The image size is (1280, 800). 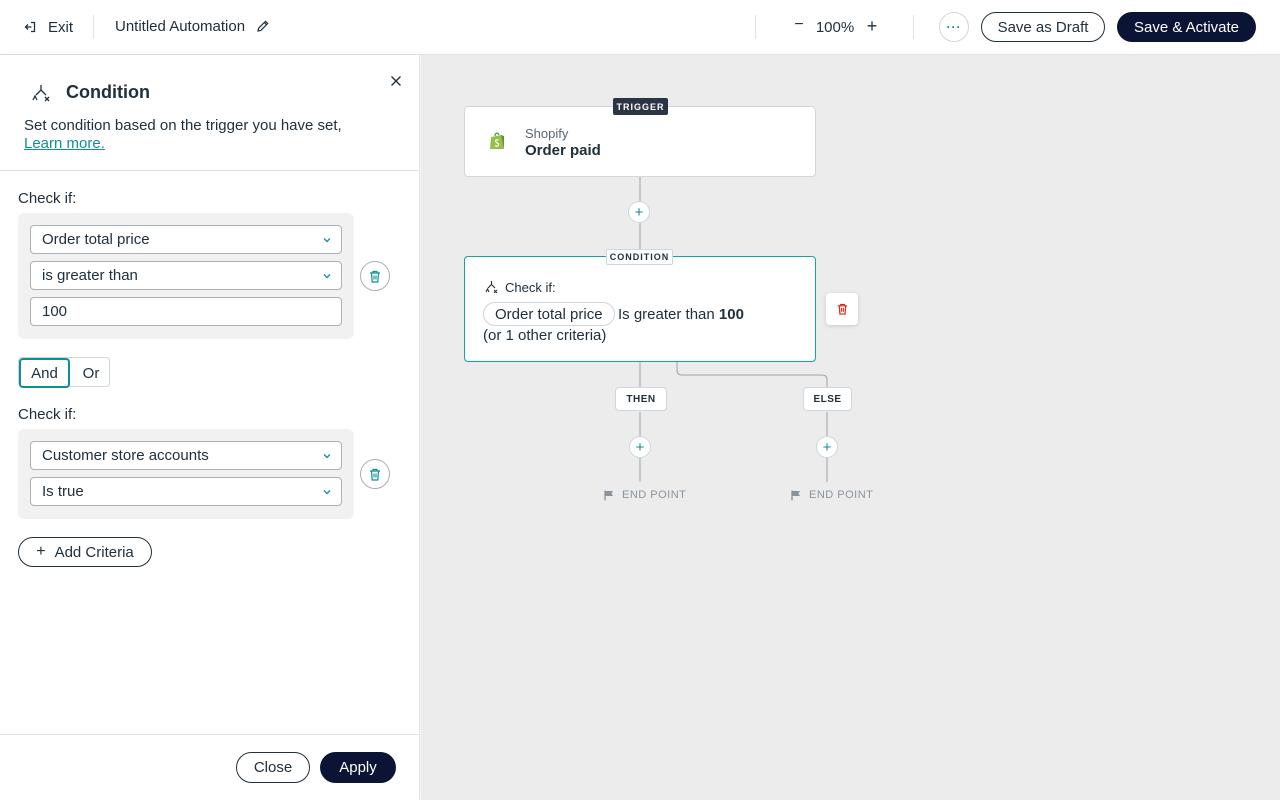 What do you see at coordinates (639, 257) in the screenshot?
I see `condition-badge: CONDITION` at bounding box center [639, 257].